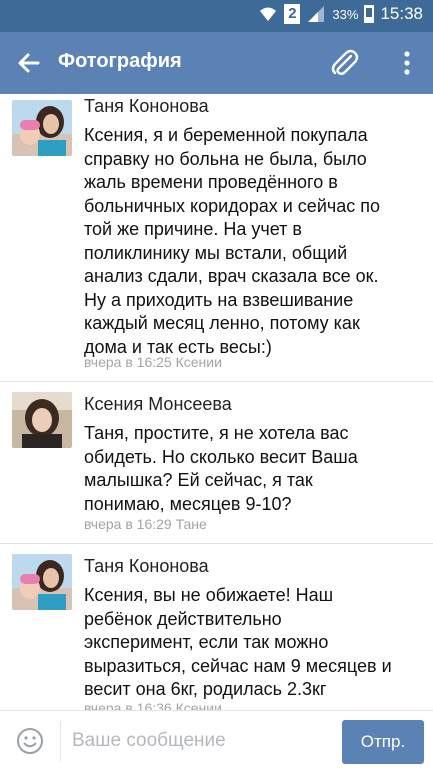 The height and width of the screenshot is (770, 433). I want to click on text-line: анализ сдали, врач сказала все ок., so click(231, 276).